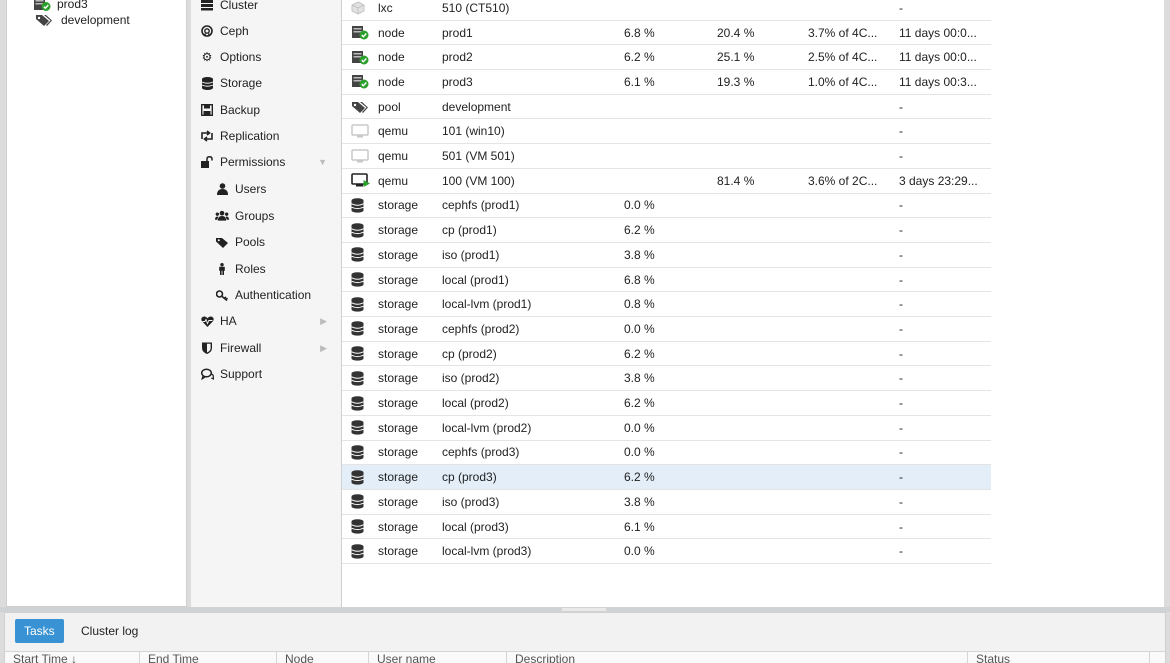 This screenshot has height=663, width=1170. What do you see at coordinates (737, 657) in the screenshot?
I see `column-header-description: Description` at bounding box center [737, 657].